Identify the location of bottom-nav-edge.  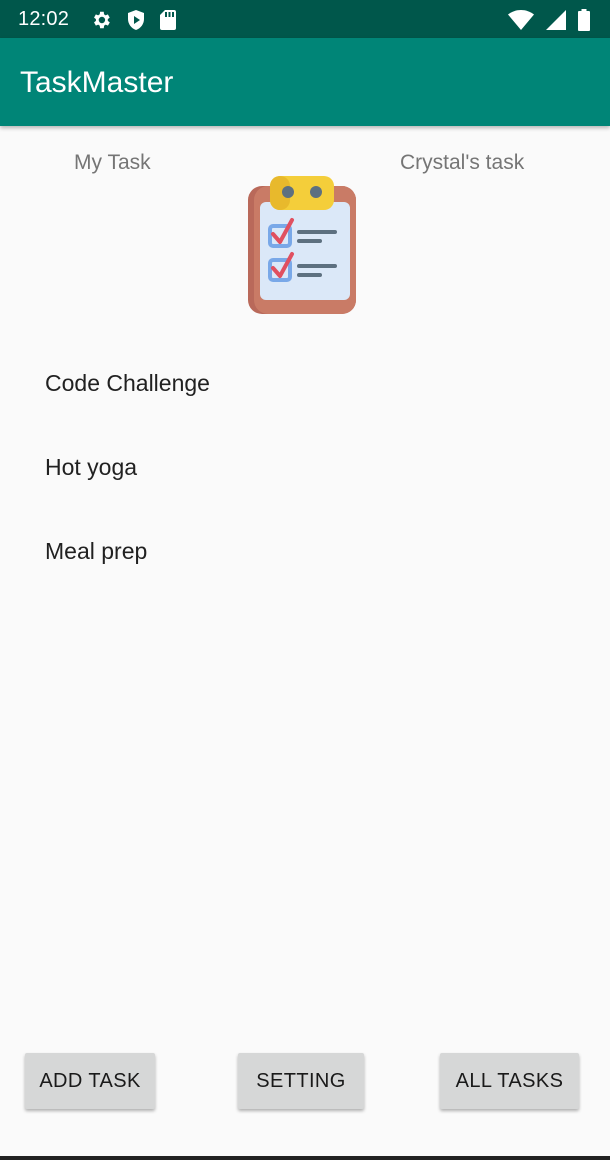
(305, 1158).